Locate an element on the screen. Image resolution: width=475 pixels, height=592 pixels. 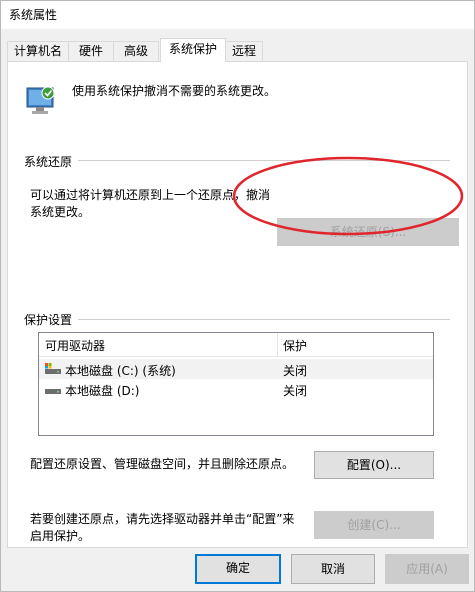
ok-button: 确定 is located at coordinates (238, 569).